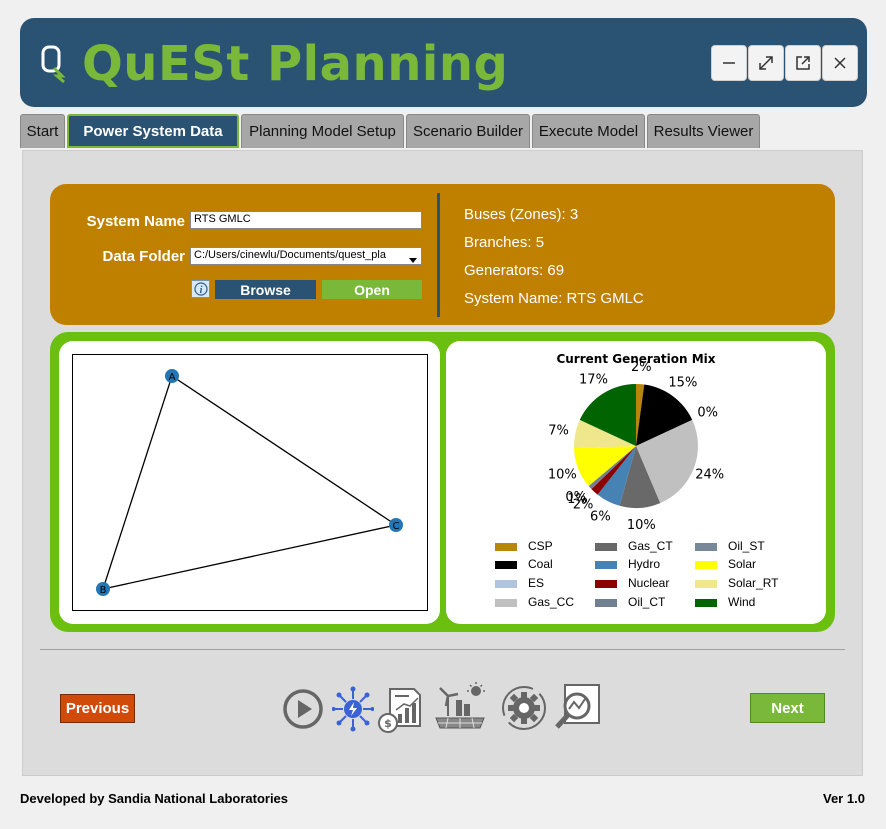 The height and width of the screenshot is (829, 886). What do you see at coordinates (647, 602) in the screenshot?
I see `legend-label-oil-ct: Oil_CT` at bounding box center [647, 602].